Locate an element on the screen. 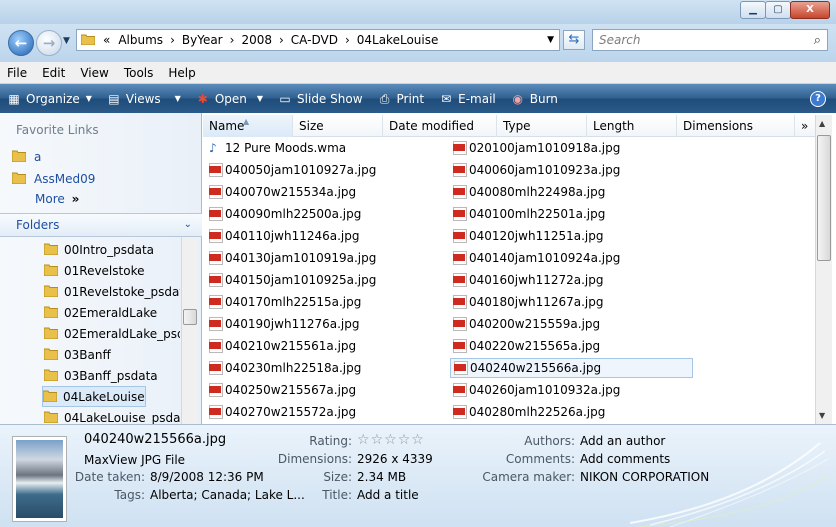 The height and width of the screenshot is (527, 836). search-input: Search ⌕ is located at coordinates (710, 40).